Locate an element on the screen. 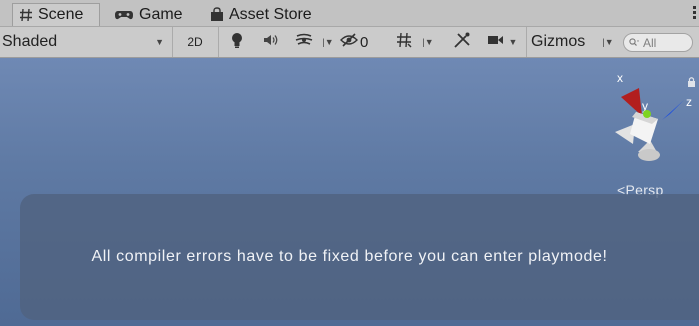 The width and height of the screenshot is (699, 326). draw-mode-label: Shaded is located at coordinates (30, 41).